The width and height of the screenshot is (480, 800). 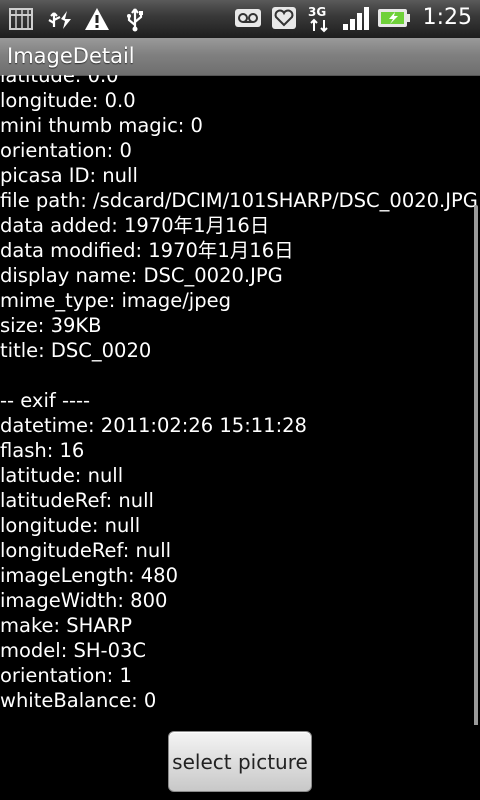 What do you see at coordinates (86, 550) in the screenshot?
I see `detail-line: longitudeRef: null` at bounding box center [86, 550].